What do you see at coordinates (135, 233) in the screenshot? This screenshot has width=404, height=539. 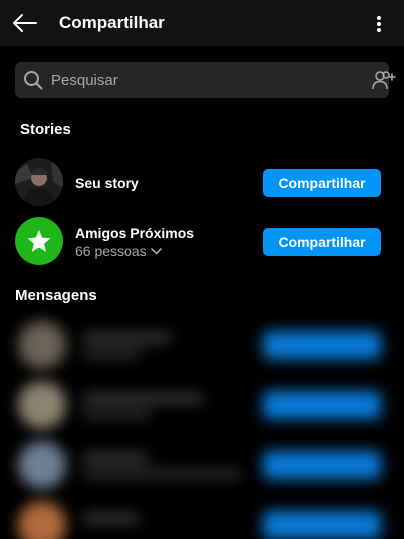 I see `story-name: Amigos Próximos` at bounding box center [135, 233].